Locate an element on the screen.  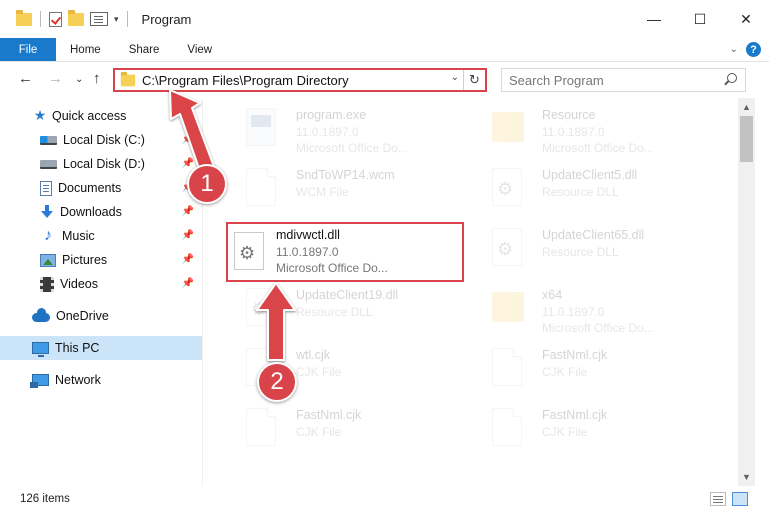
step-2-badge: 2 is located at coordinates (277, 382).